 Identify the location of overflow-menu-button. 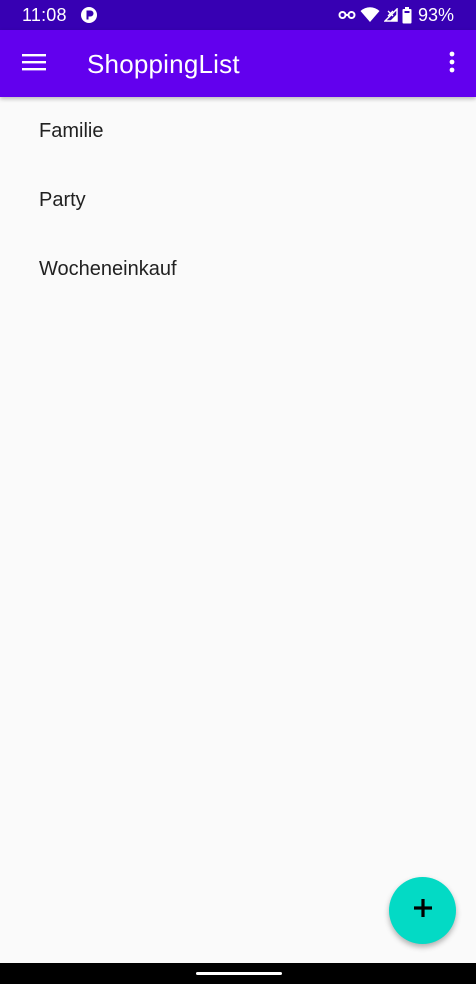
(452, 64).